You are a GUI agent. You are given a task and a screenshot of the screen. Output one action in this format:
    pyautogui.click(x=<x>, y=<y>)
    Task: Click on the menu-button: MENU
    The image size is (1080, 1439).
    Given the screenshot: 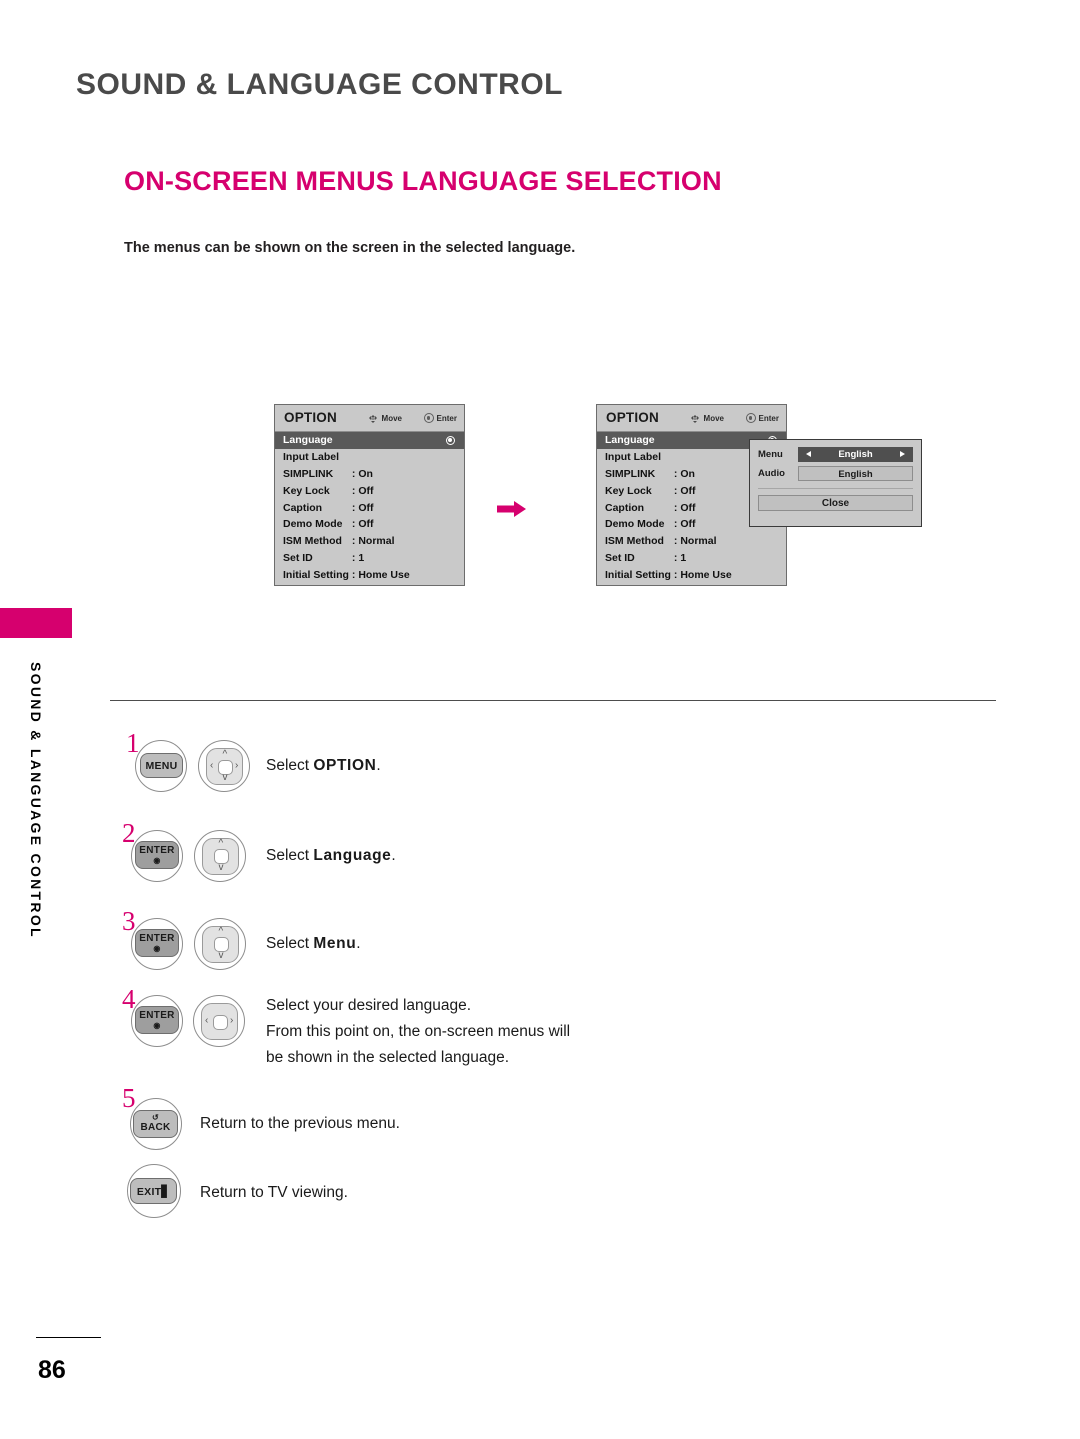 What is the action you would take?
    pyautogui.click(x=161, y=765)
    